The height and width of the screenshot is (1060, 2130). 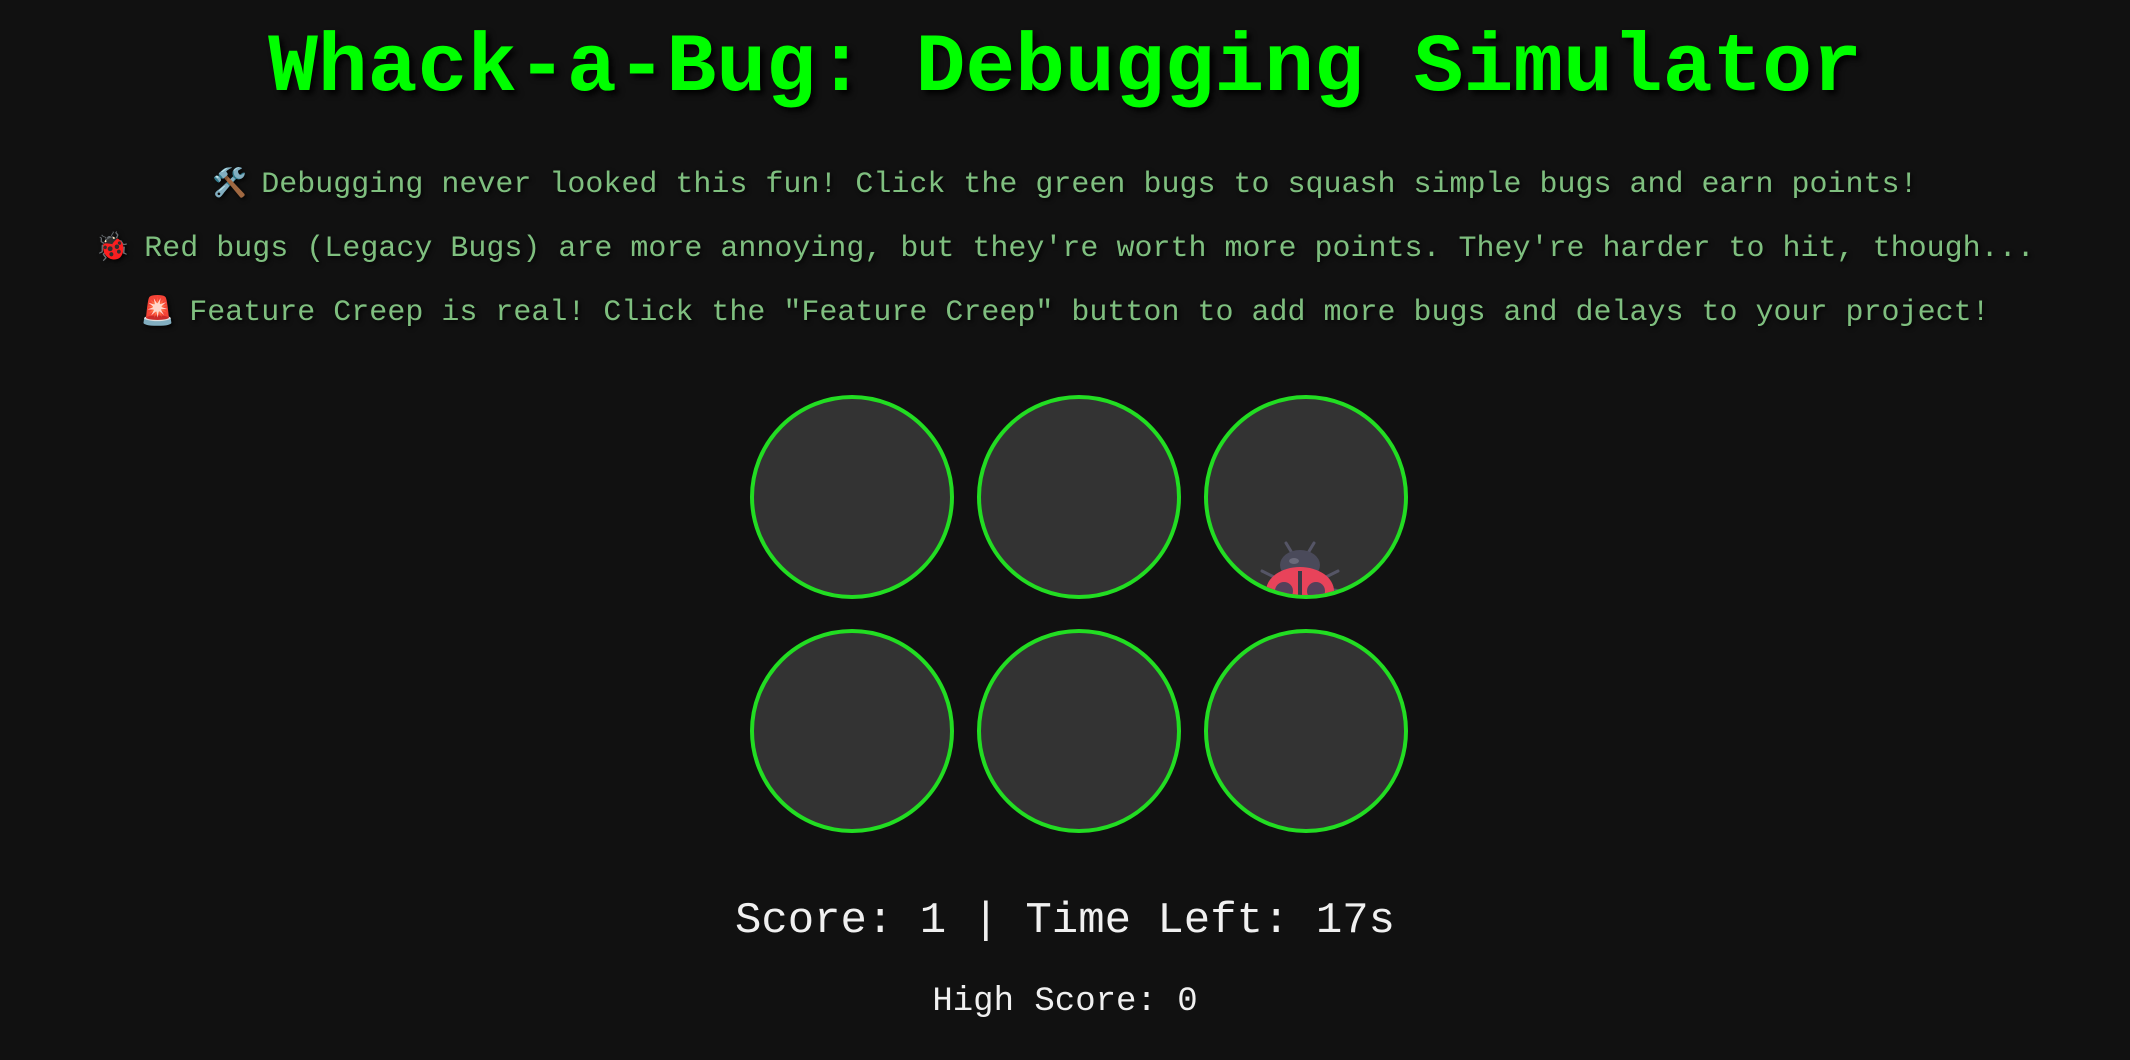 What do you see at coordinates (1300, 569) in the screenshot?
I see `red-ladybug-bug` at bounding box center [1300, 569].